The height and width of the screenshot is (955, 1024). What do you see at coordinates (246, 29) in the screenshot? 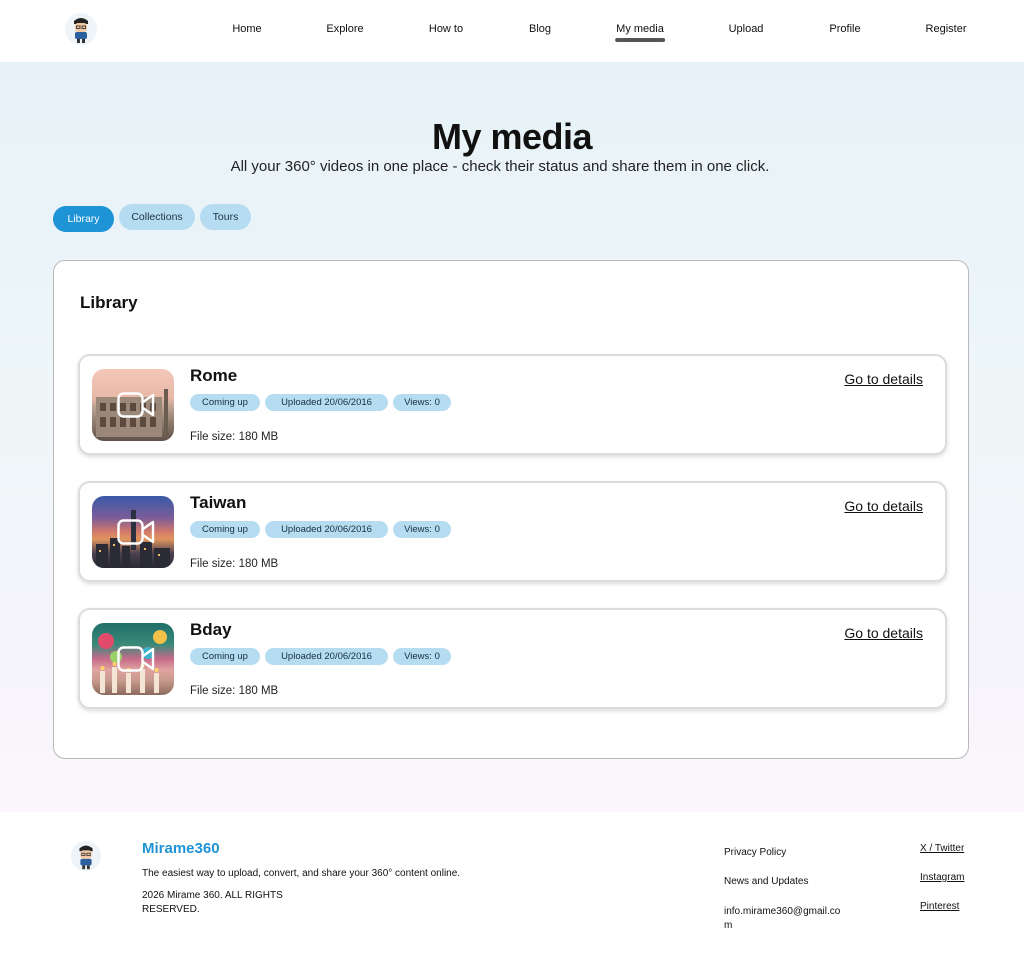
I see `nav-home: Home` at bounding box center [246, 29].